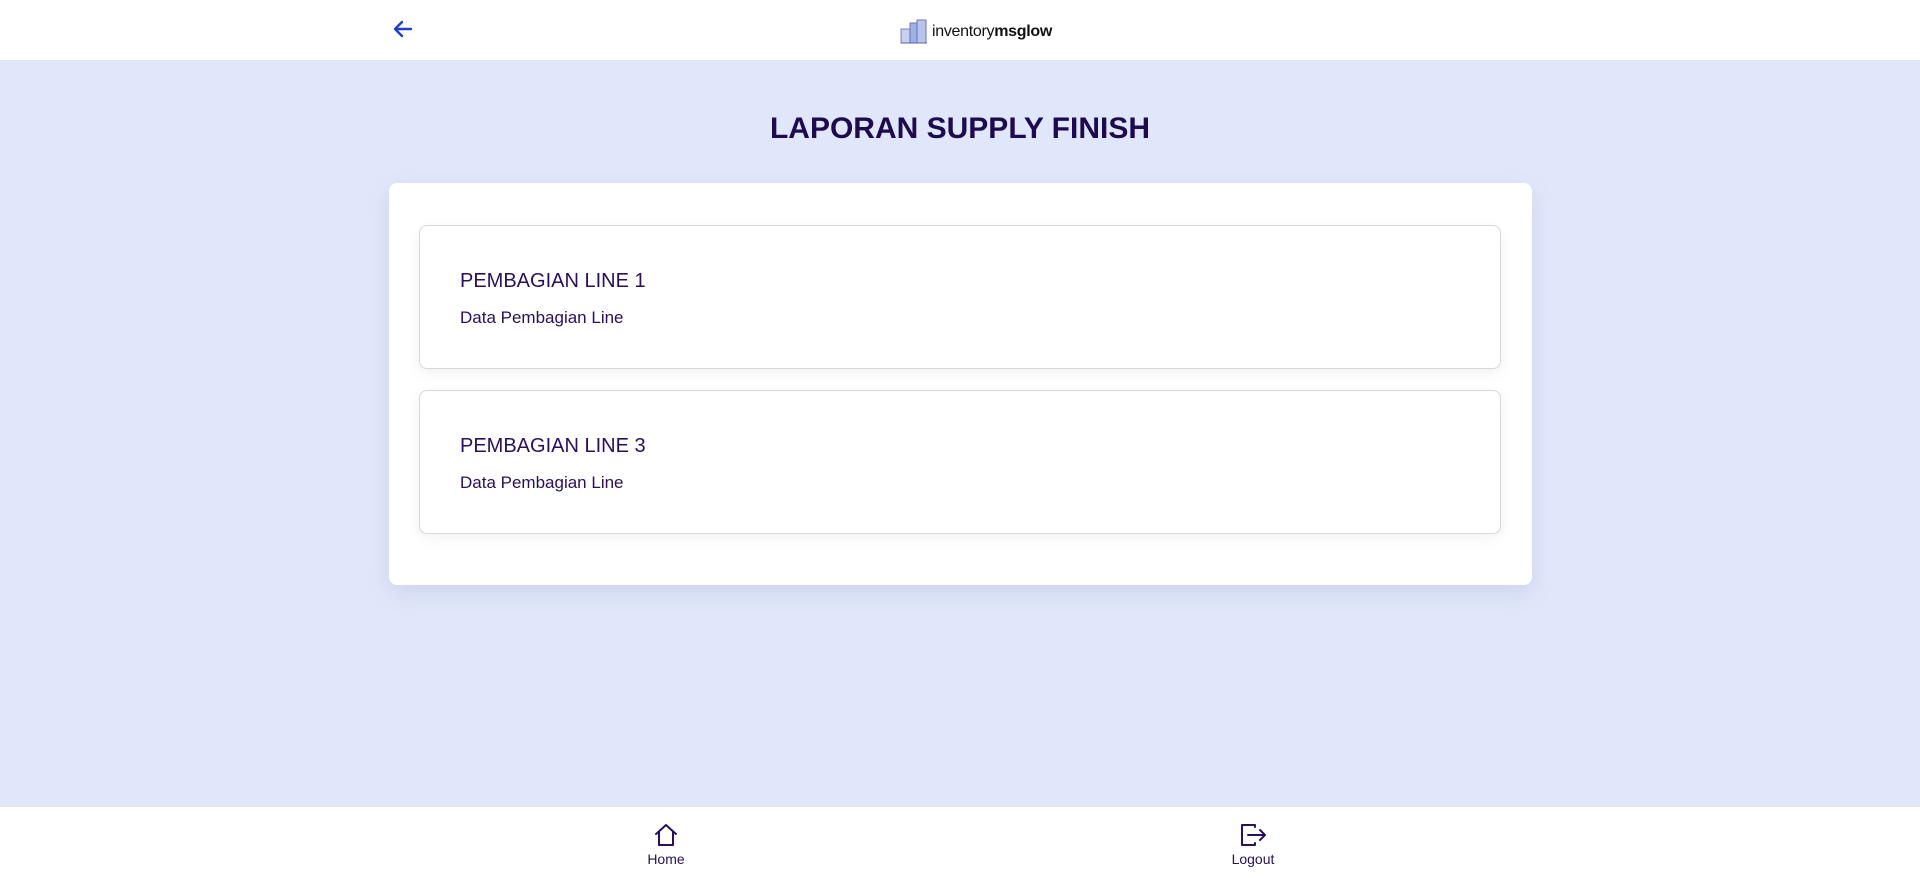 This screenshot has height=882, width=1920. I want to click on card-title: PEMBAGIAN LINE 3, so click(553, 446).